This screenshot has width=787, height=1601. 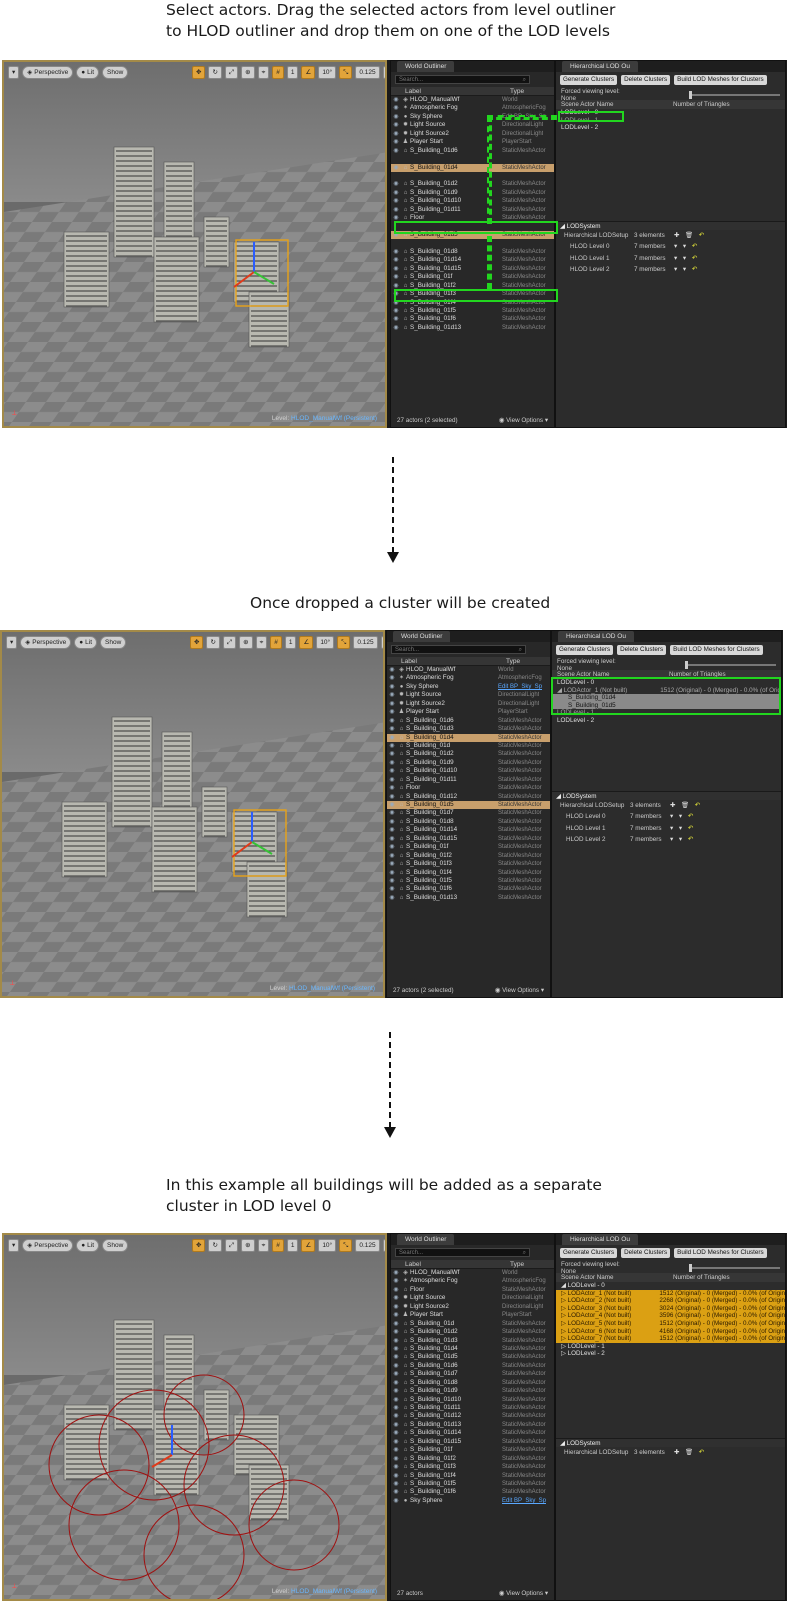 What do you see at coordinates (670, 1354) in the screenshot?
I see `hlod-tree-row: ▷ LODLevel - 2` at bounding box center [670, 1354].